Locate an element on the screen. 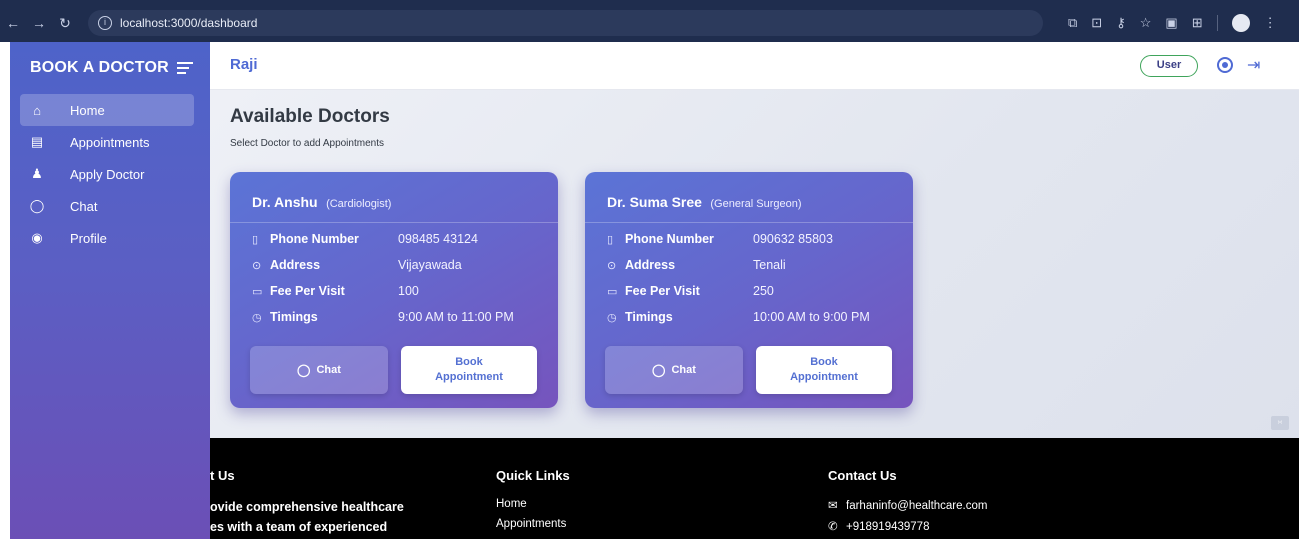 This screenshot has height=539, width=1299. footer-link-home: Home is located at coordinates (511, 504).